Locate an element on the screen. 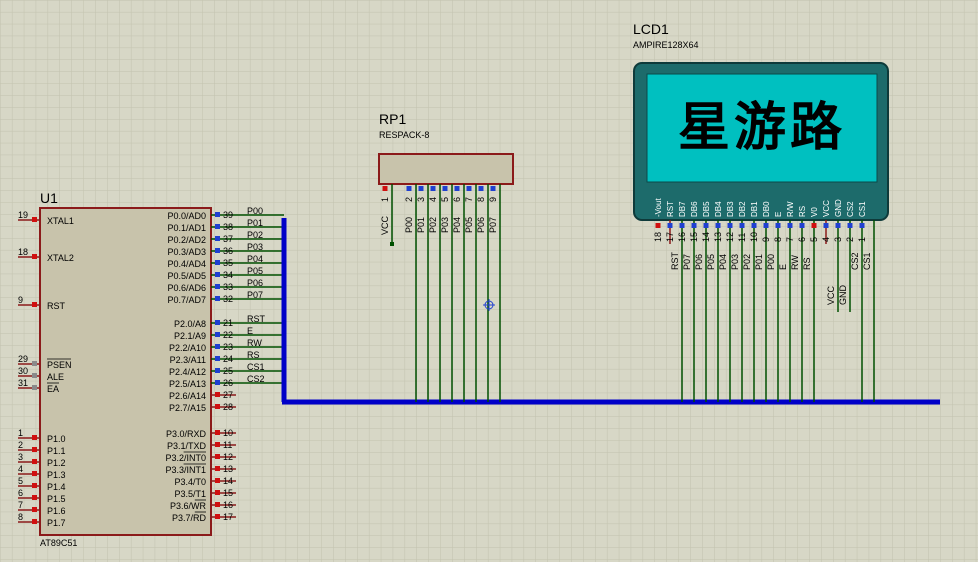 Image resolution: width=978 pixels, height=562 pixels. u1-pin-num: 13 is located at coordinates (228, 469).